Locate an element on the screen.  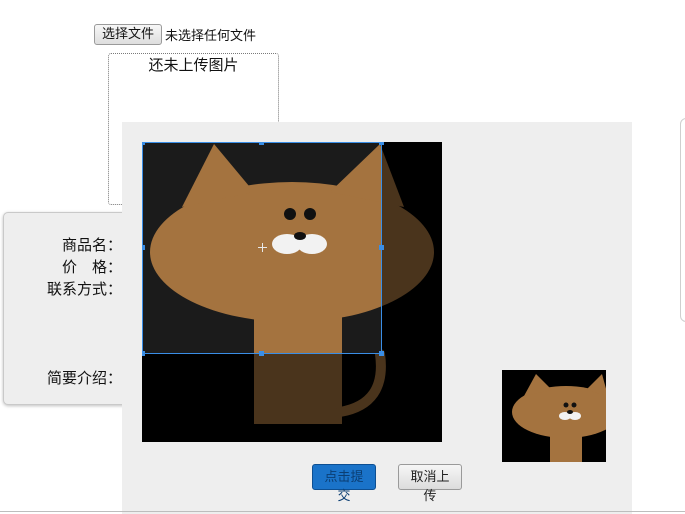
side-panel-edge is located at coordinates (682, 220).